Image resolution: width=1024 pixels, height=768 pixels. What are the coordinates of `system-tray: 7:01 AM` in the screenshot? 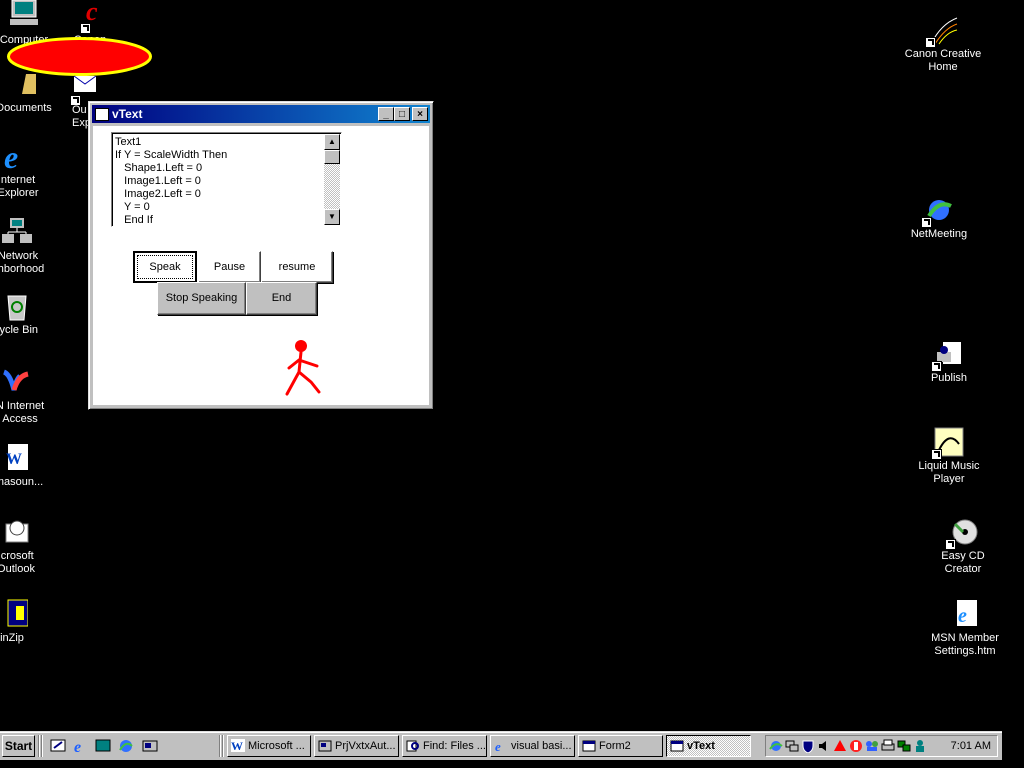 It's located at (881, 746).